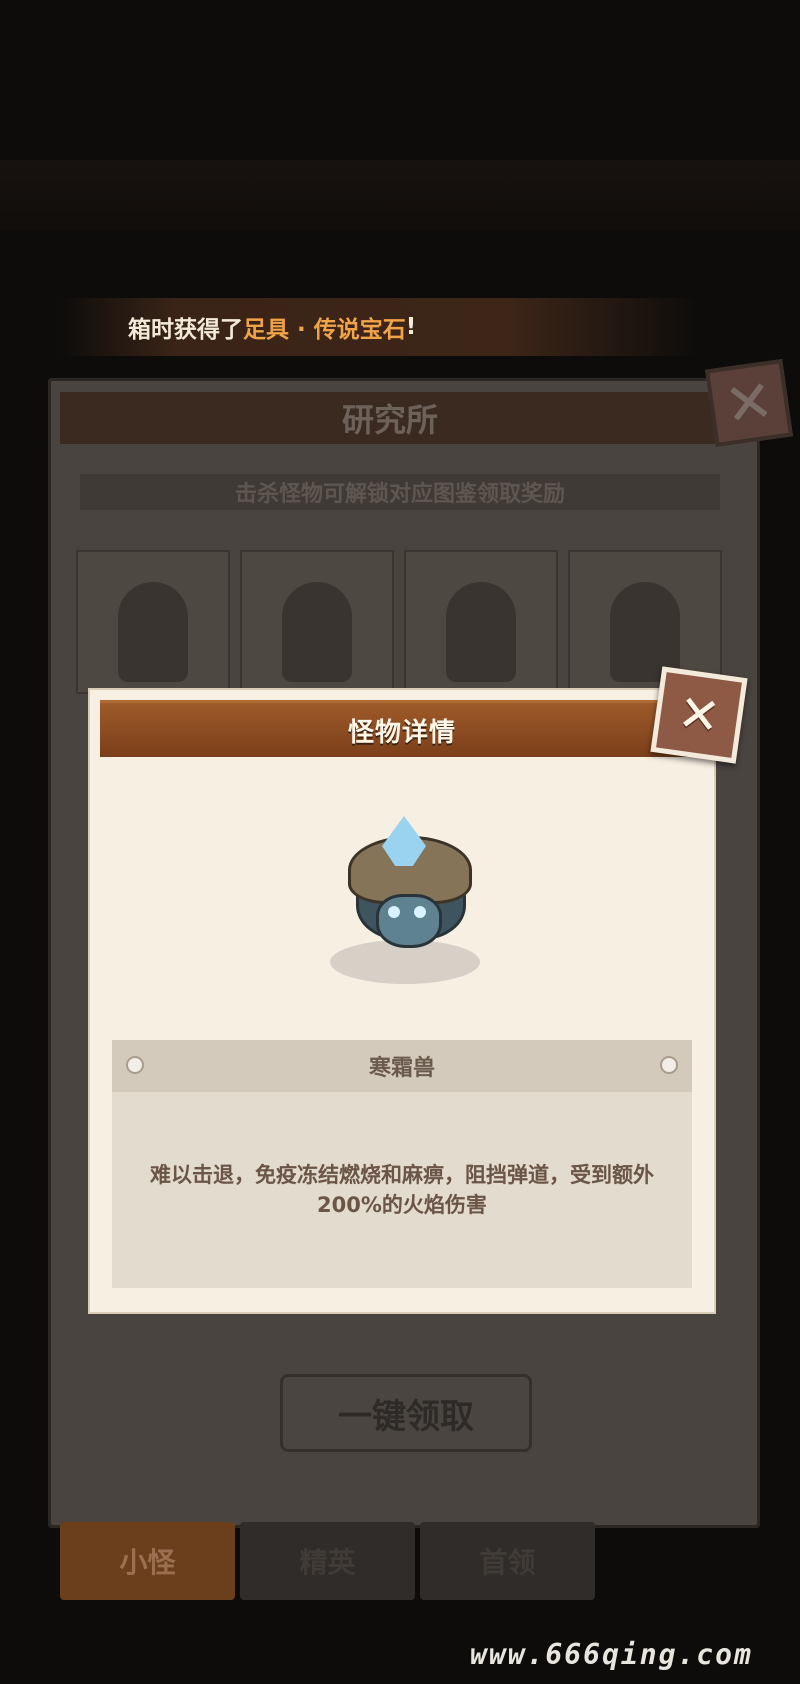  I want to click on modal-close-button: ✕, so click(699, 715).